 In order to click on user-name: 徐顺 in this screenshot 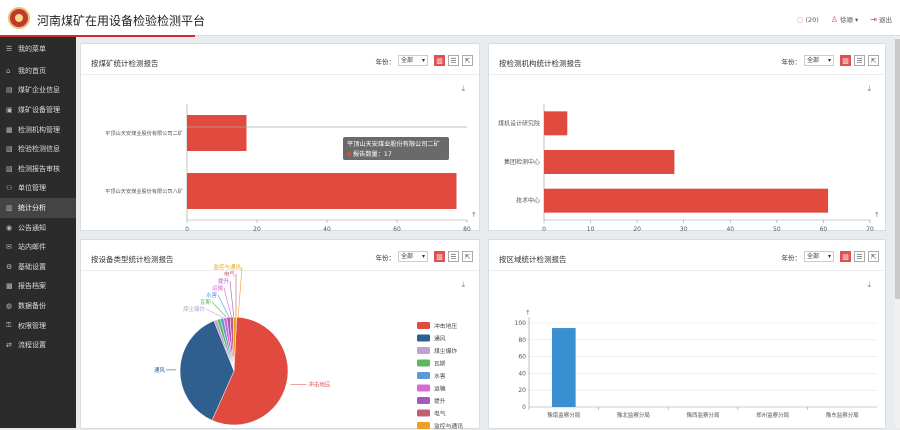, I will do `click(846, 20)`.